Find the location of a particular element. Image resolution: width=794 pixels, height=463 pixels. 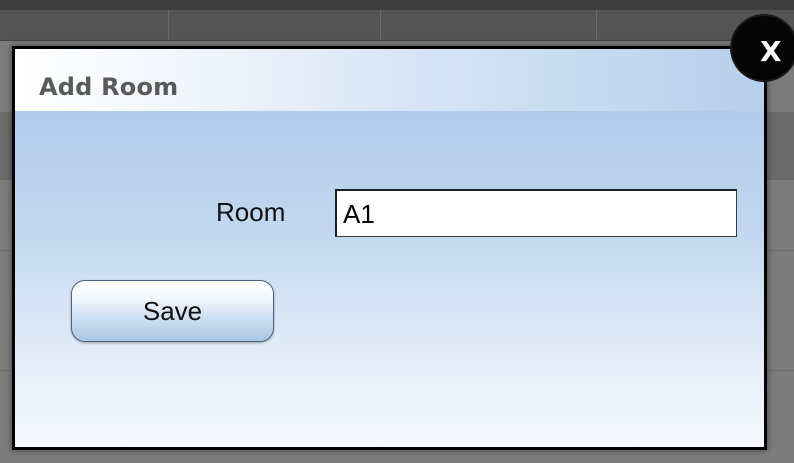

close-button: X is located at coordinates (763, 48).